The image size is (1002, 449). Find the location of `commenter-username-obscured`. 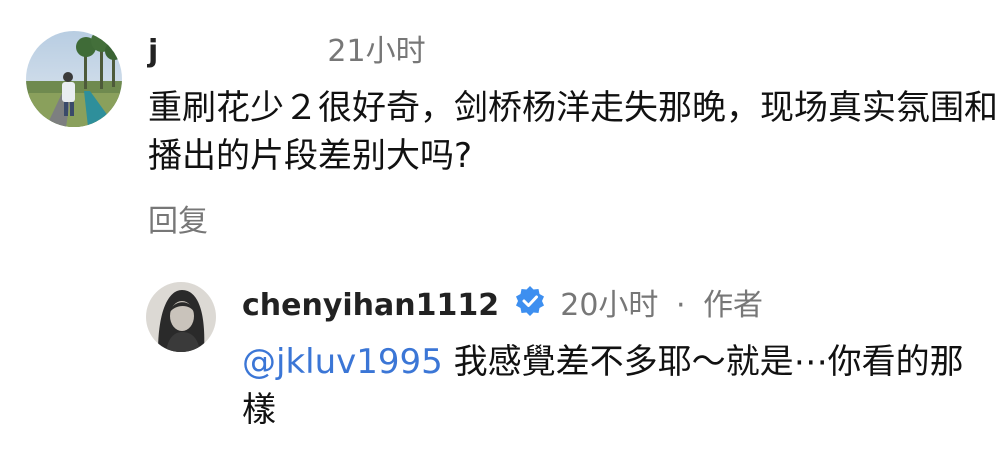

commenter-username-obscured is located at coordinates (242, 52).